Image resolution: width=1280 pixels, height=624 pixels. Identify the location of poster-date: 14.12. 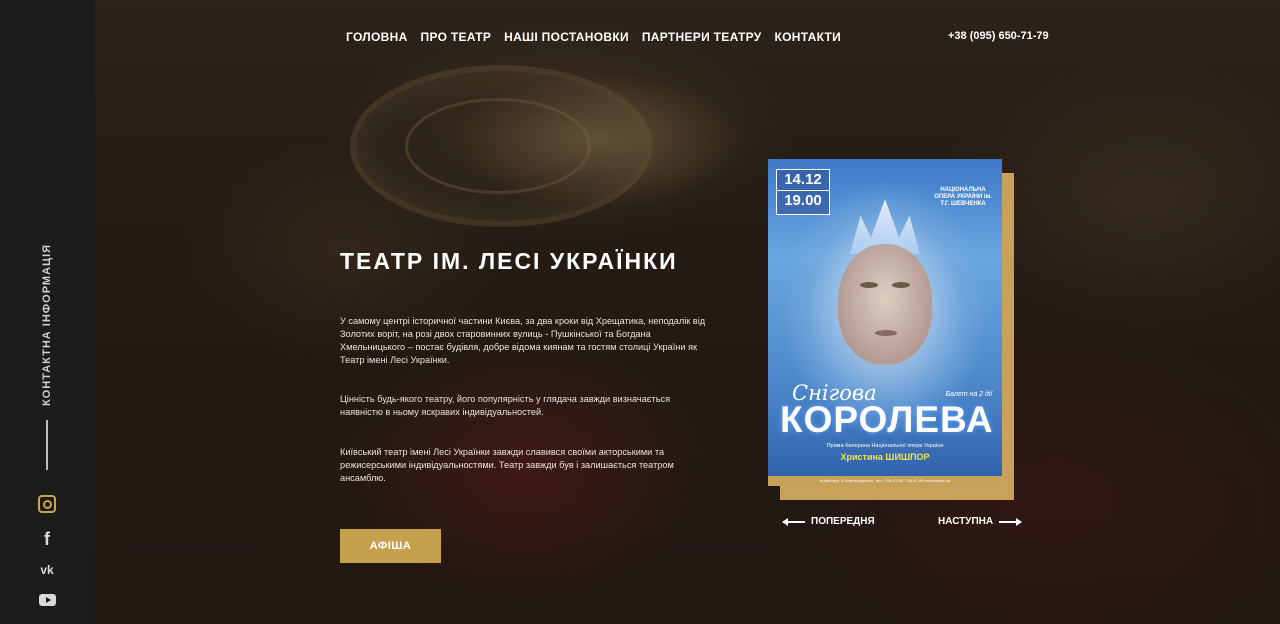
(803, 179).